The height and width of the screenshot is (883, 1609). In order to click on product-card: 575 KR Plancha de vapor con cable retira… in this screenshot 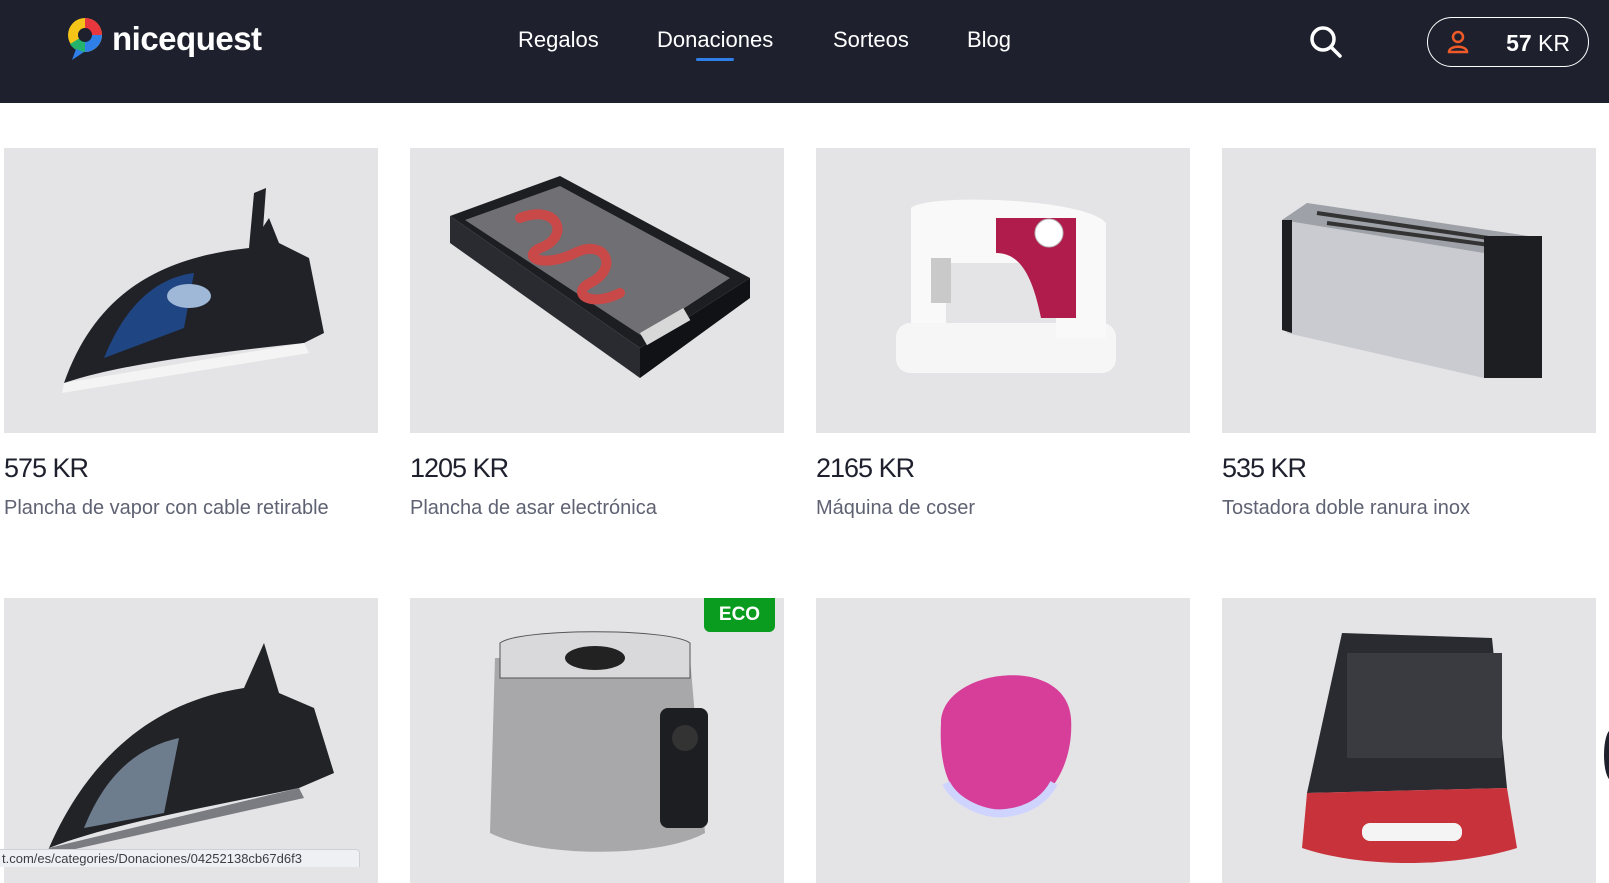, I will do `click(191, 333)`.